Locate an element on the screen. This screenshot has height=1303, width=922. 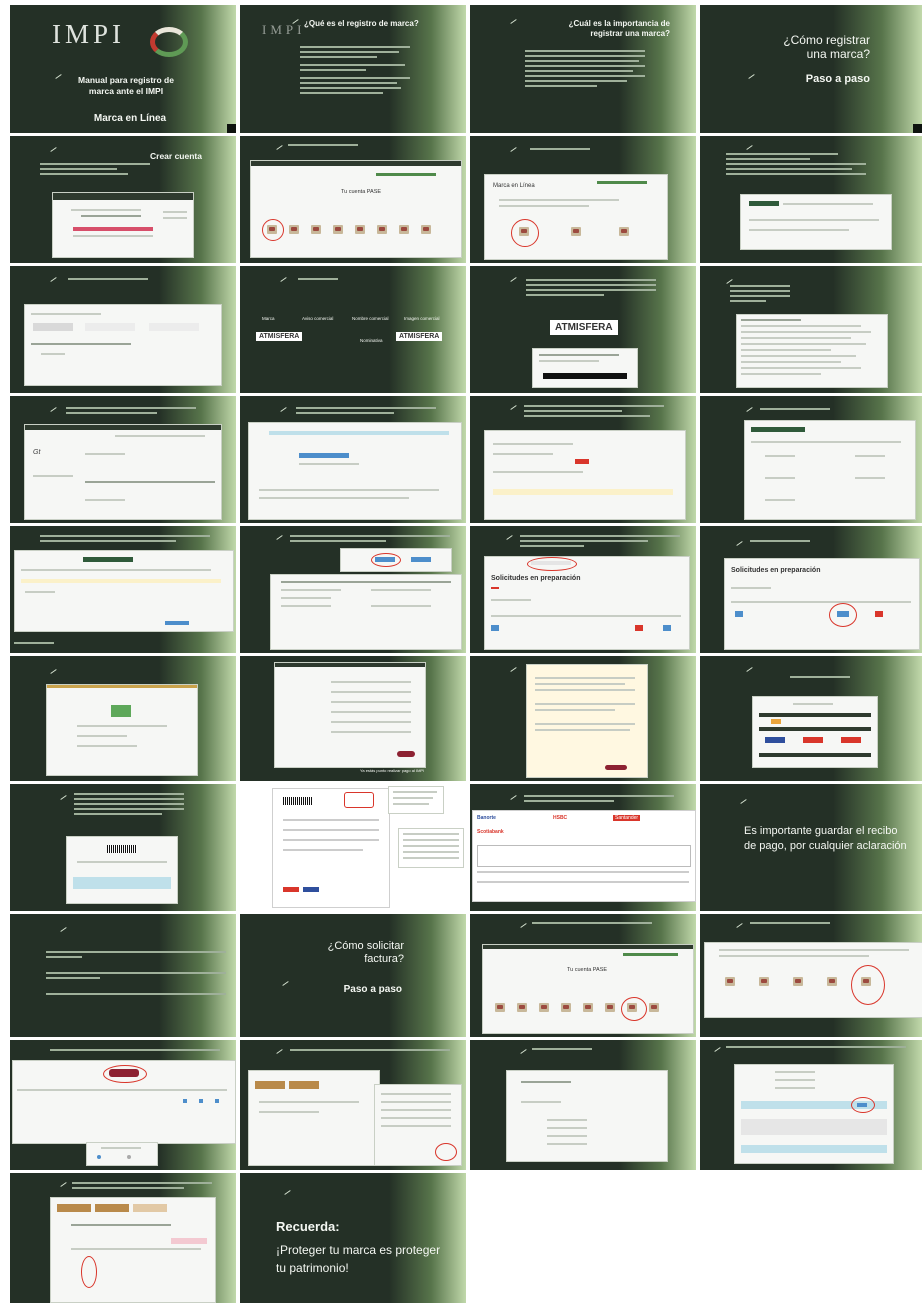
slide-6: Tu cuenta PASE is located at coordinates (353, 199).